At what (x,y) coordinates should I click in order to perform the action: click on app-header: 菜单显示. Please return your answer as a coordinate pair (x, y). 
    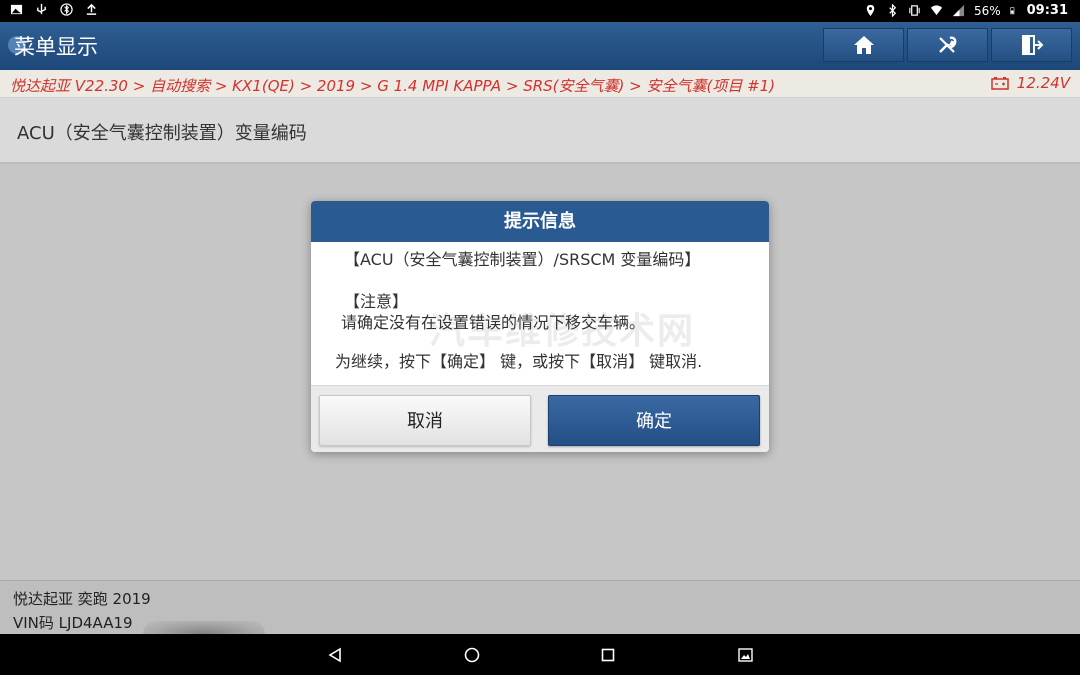
    Looking at the image, I should click on (540, 46).